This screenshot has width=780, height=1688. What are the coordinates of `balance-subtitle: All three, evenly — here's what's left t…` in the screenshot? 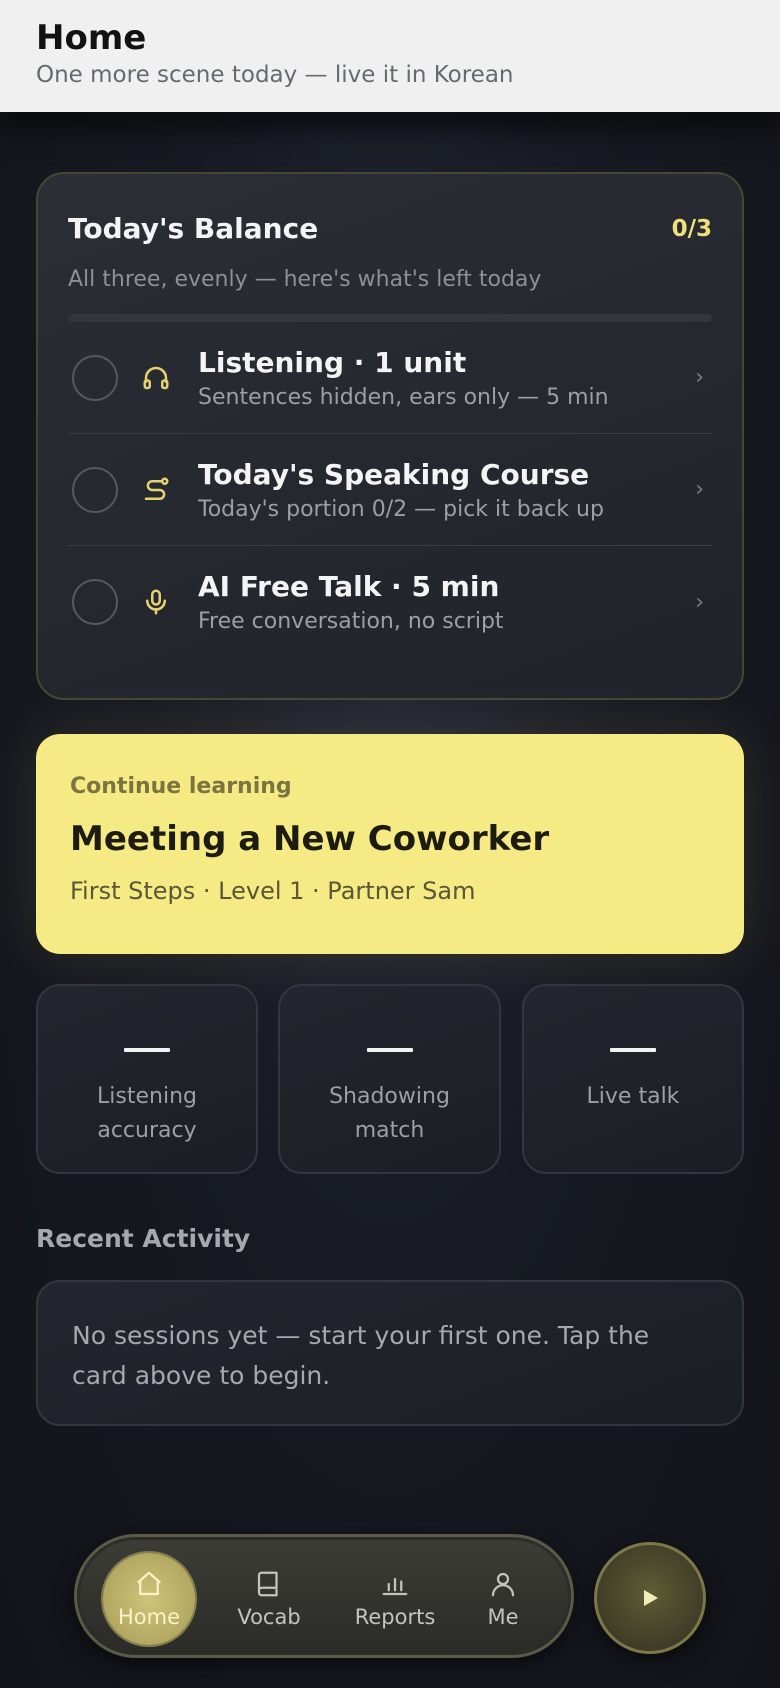 It's located at (305, 279).